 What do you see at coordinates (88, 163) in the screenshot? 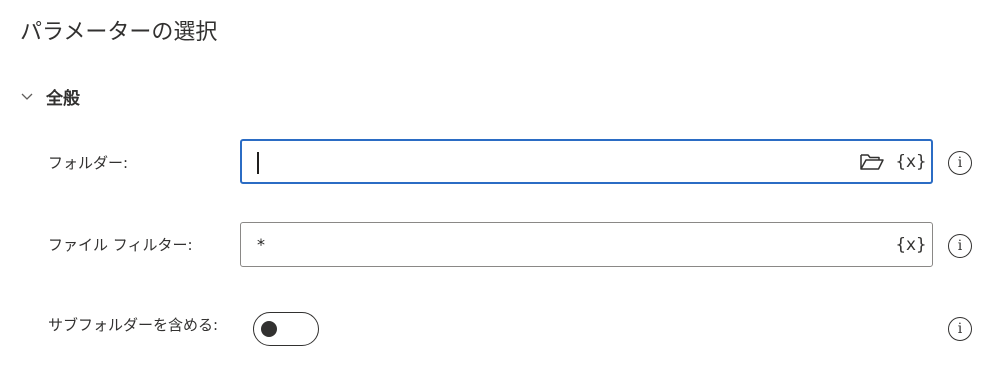
I see `folder-label: フォルダー:` at bounding box center [88, 163].